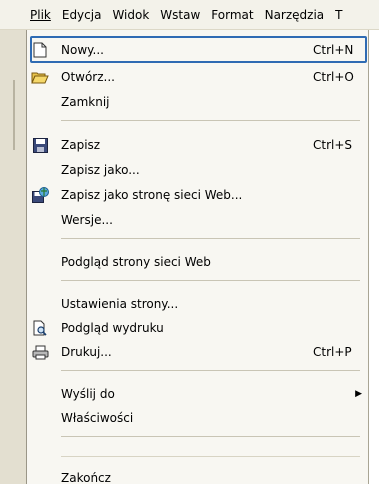  I want to click on menu-item-zapisz: Zapisz Ctrl+S, so click(197, 145).